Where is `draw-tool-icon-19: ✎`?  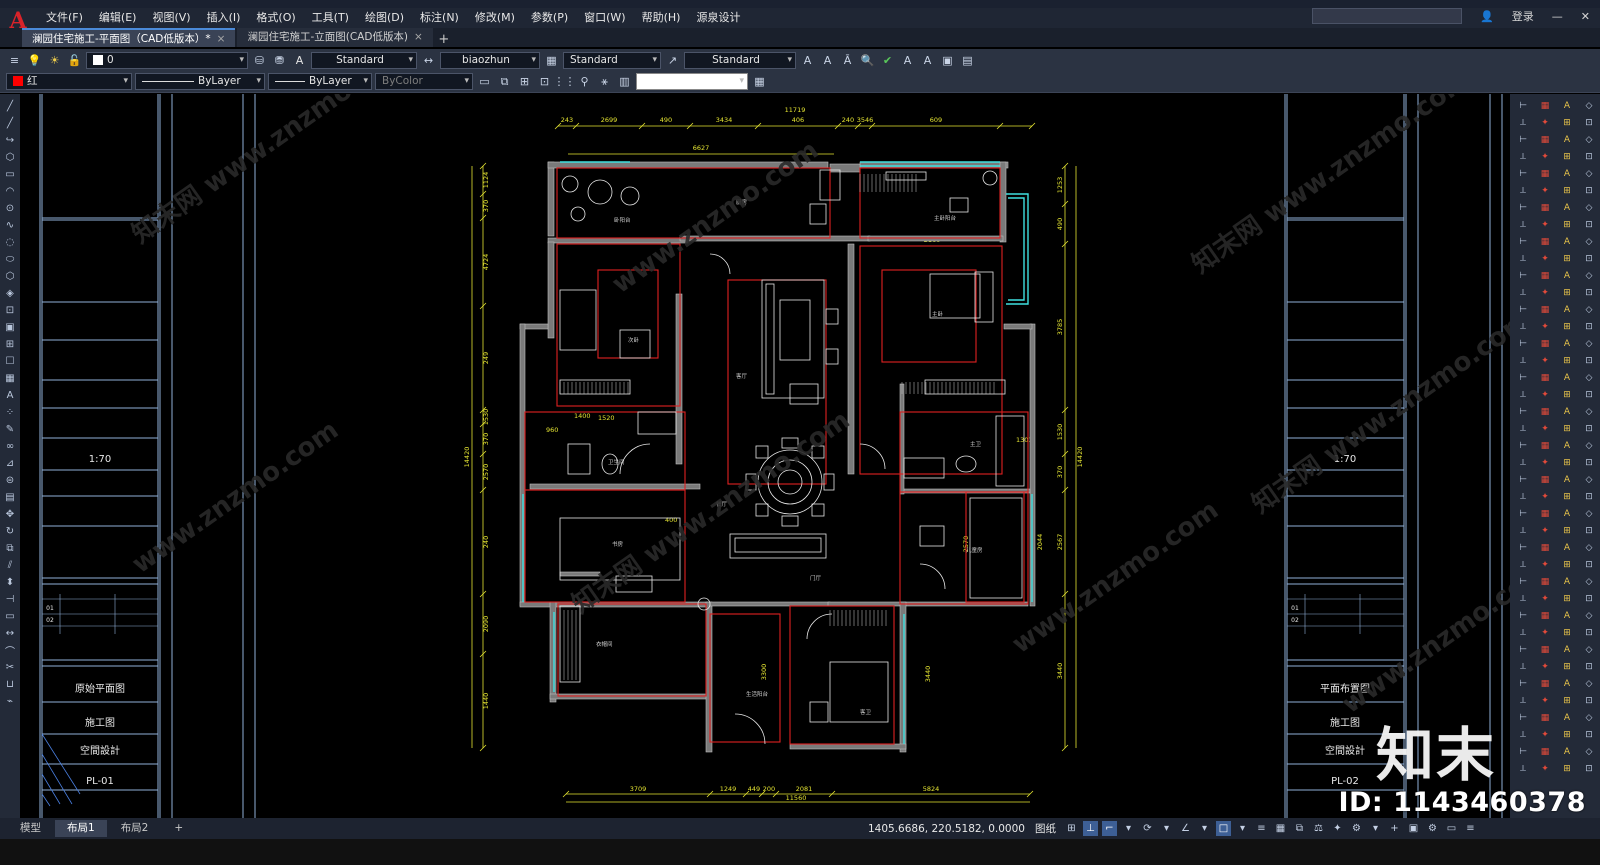 draw-tool-icon-19: ✎ is located at coordinates (10, 429).